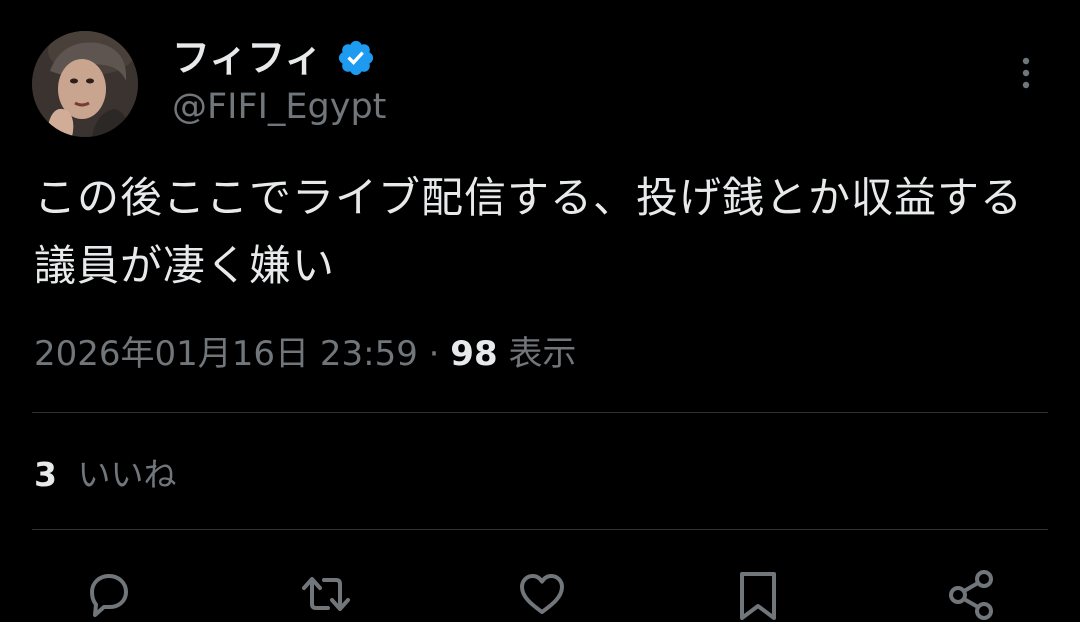  I want to click on author-name-row: フィフィ, so click(274, 58).